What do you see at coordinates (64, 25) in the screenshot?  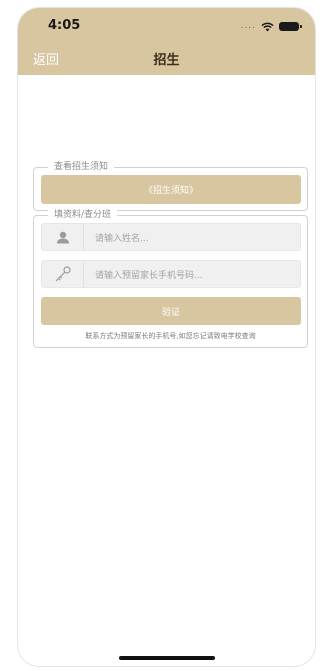 I see `status-time: 4:05` at bounding box center [64, 25].